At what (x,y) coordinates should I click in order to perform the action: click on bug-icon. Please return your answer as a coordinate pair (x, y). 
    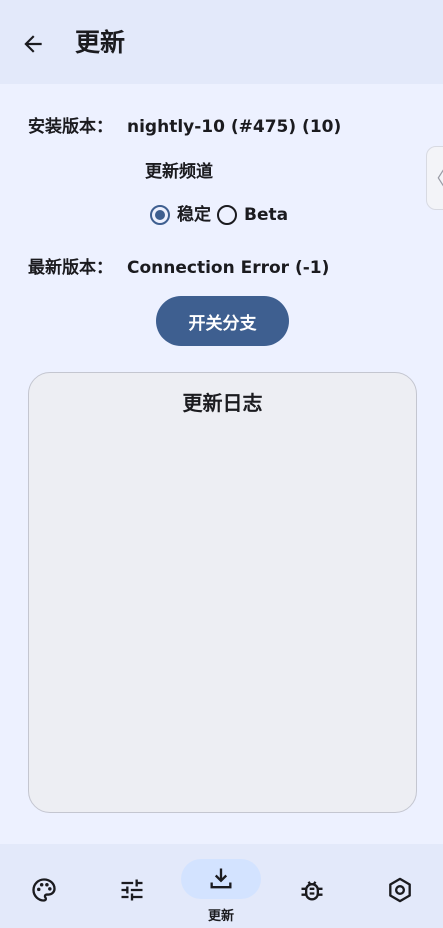
    Looking at the image, I should click on (312, 890).